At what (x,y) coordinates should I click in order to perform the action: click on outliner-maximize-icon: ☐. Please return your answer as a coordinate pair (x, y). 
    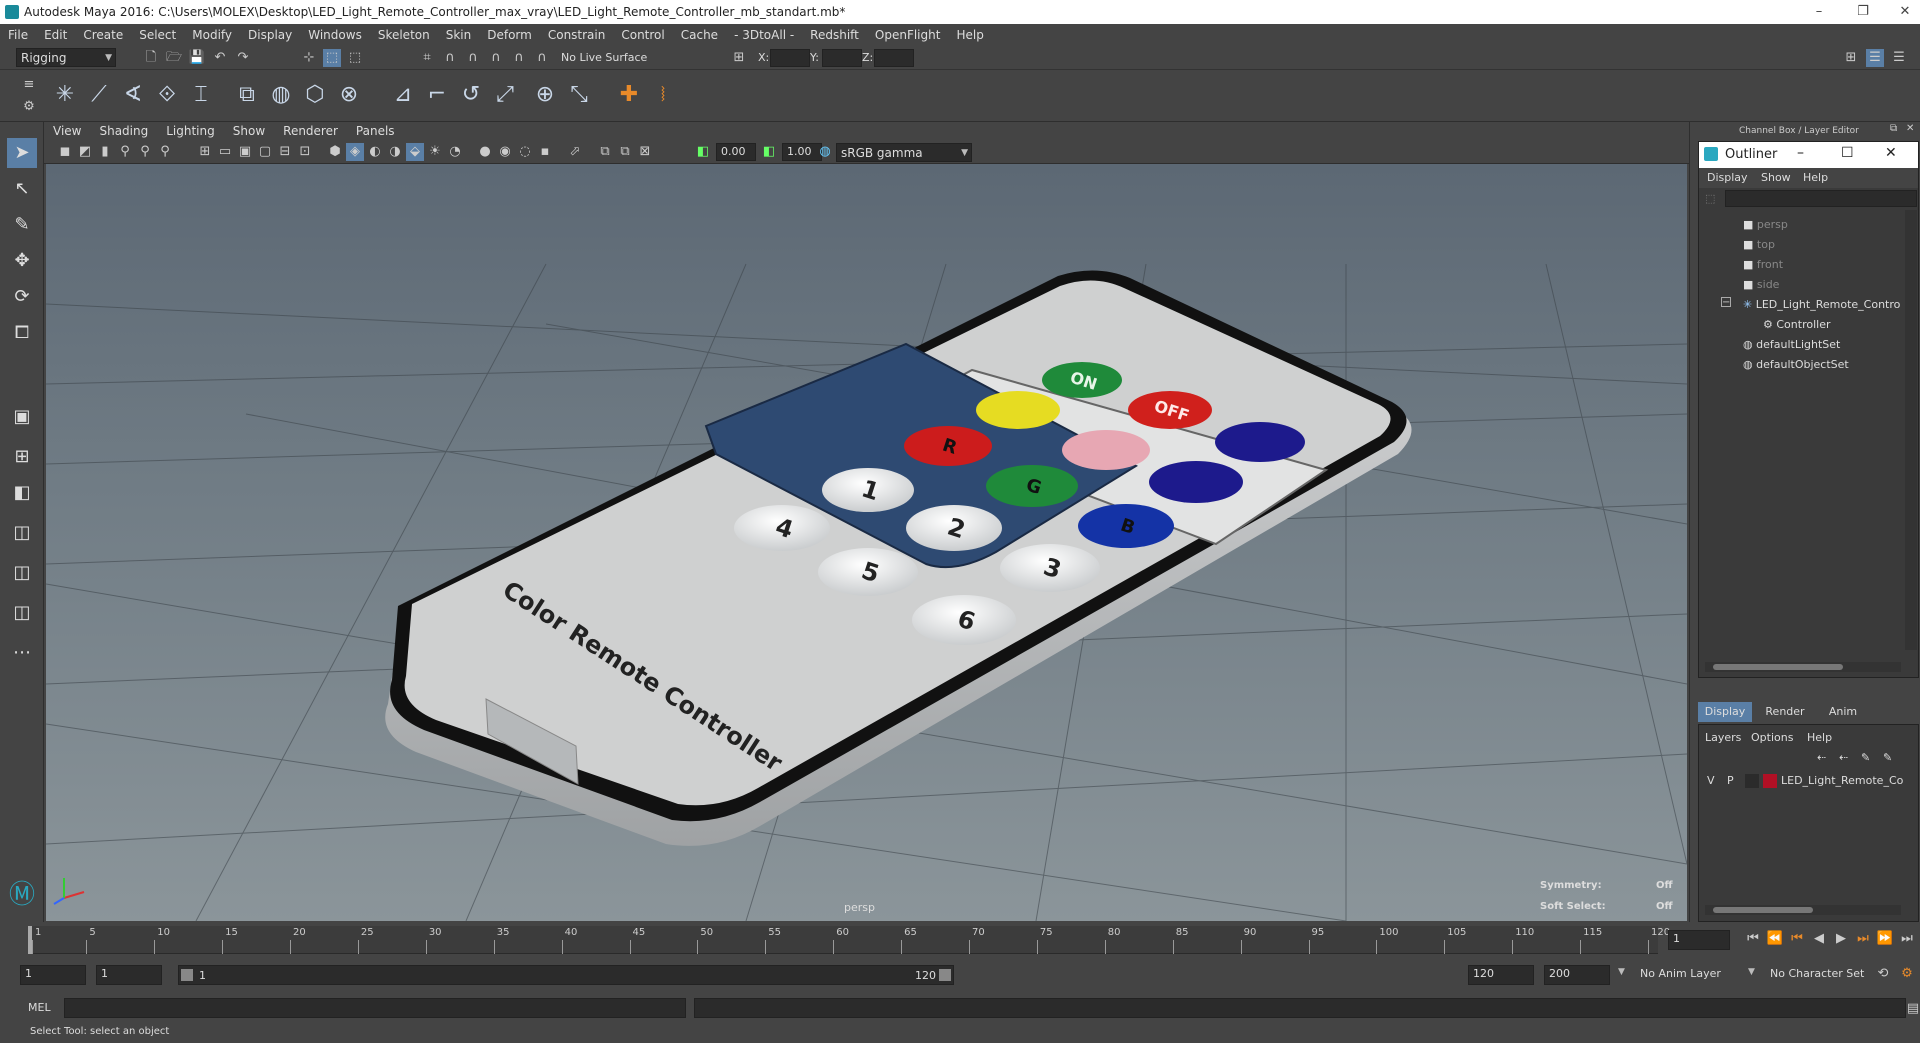
    Looking at the image, I should click on (1847, 153).